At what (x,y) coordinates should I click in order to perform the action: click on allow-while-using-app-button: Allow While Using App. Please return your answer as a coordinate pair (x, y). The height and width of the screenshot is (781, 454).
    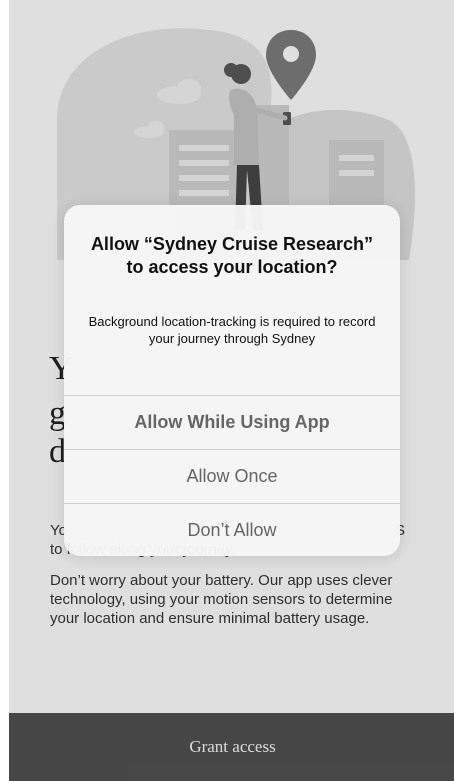
    Looking at the image, I should click on (232, 422).